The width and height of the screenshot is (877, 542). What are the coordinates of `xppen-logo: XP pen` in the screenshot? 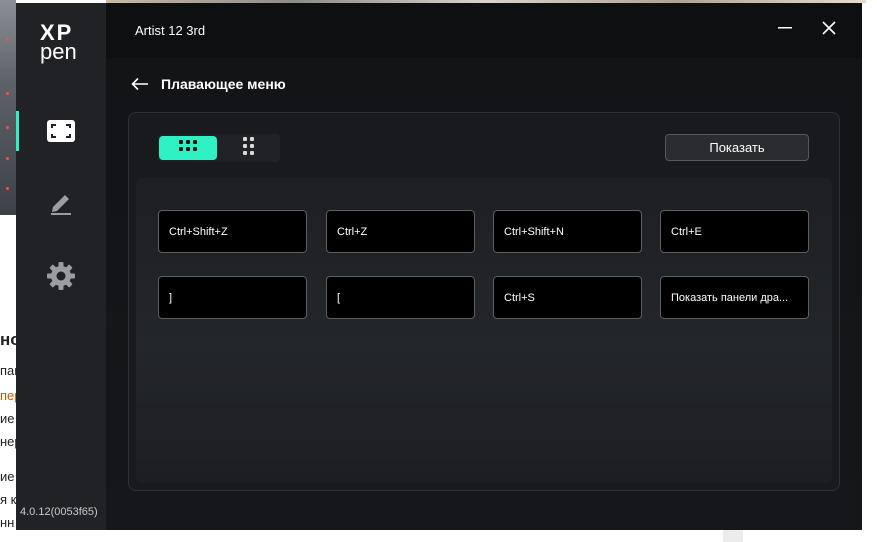 It's located at (62, 43).